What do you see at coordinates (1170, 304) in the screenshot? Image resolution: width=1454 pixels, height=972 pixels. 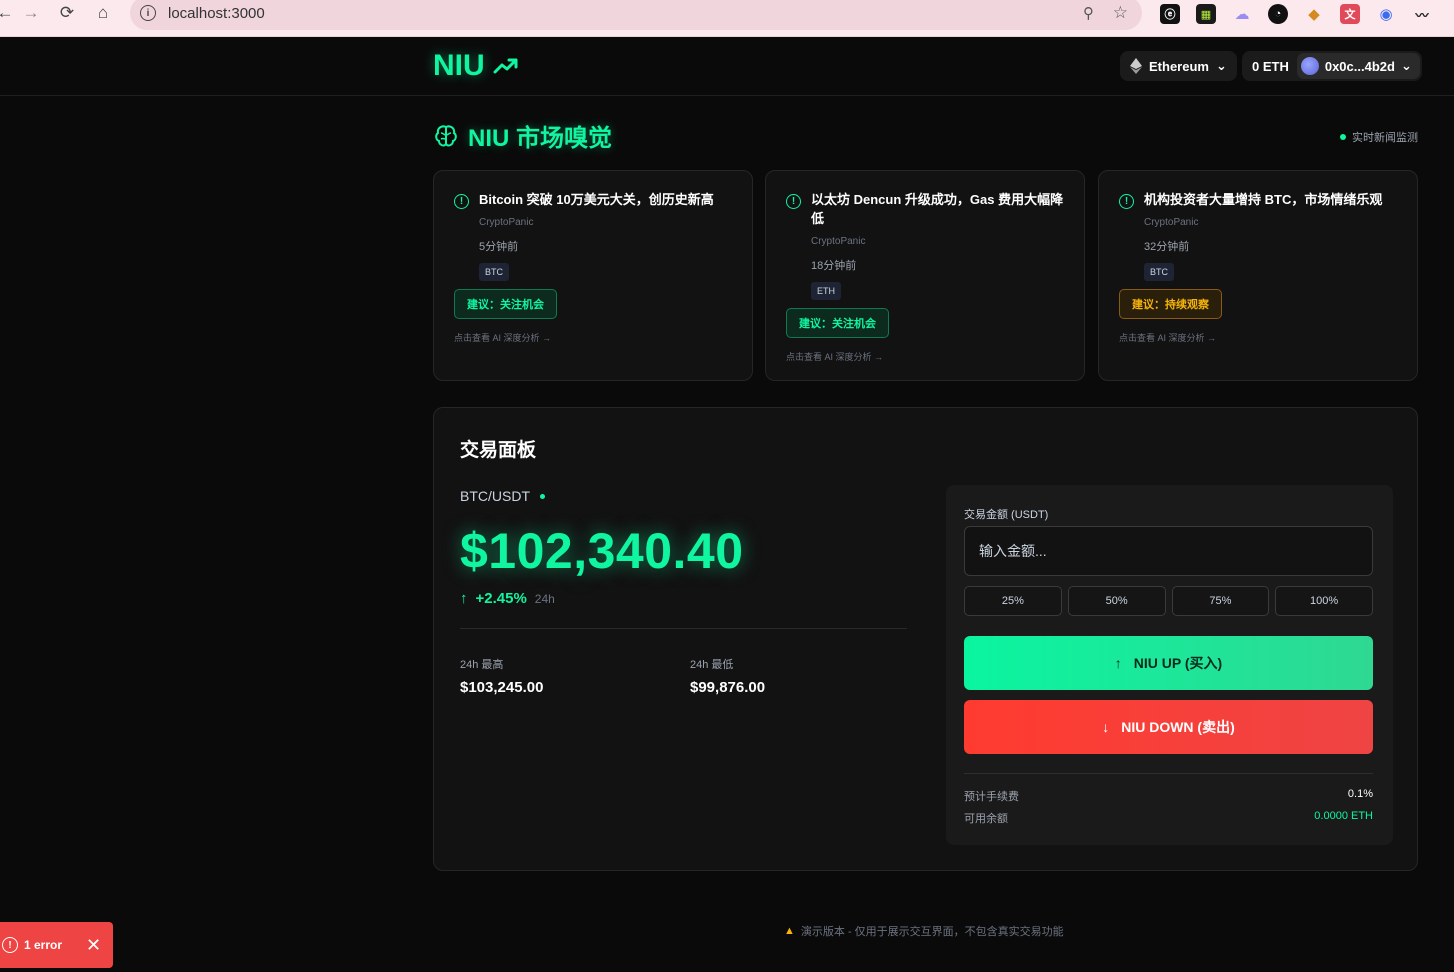 I see `advice-badge: 建议：持续观察` at bounding box center [1170, 304].